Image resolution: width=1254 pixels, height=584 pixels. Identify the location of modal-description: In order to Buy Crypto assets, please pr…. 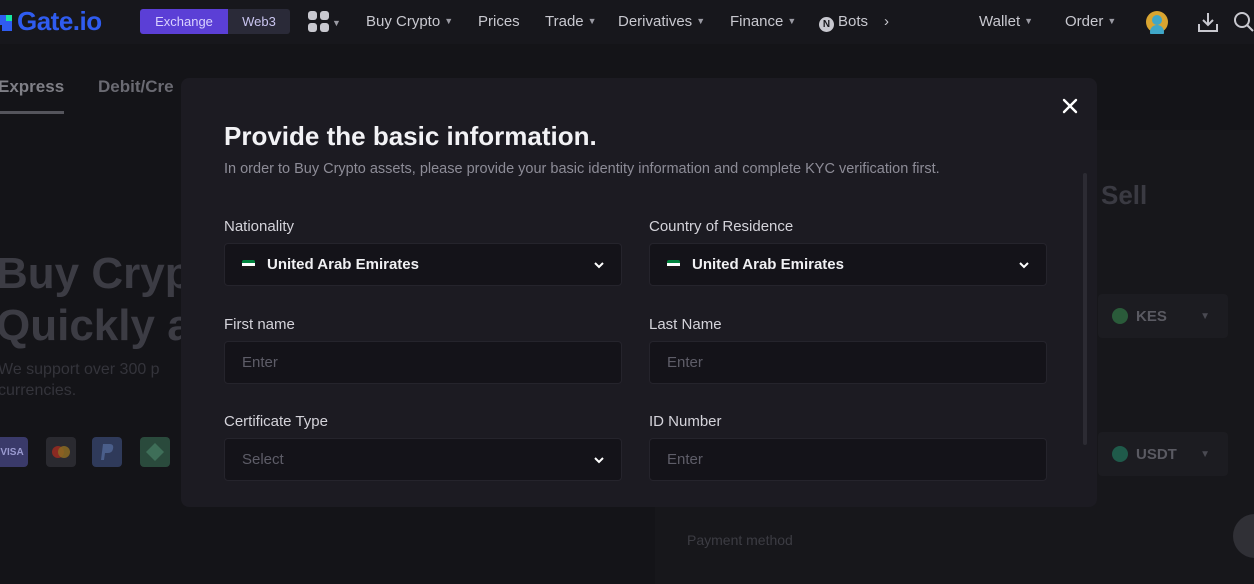
(582, 169).